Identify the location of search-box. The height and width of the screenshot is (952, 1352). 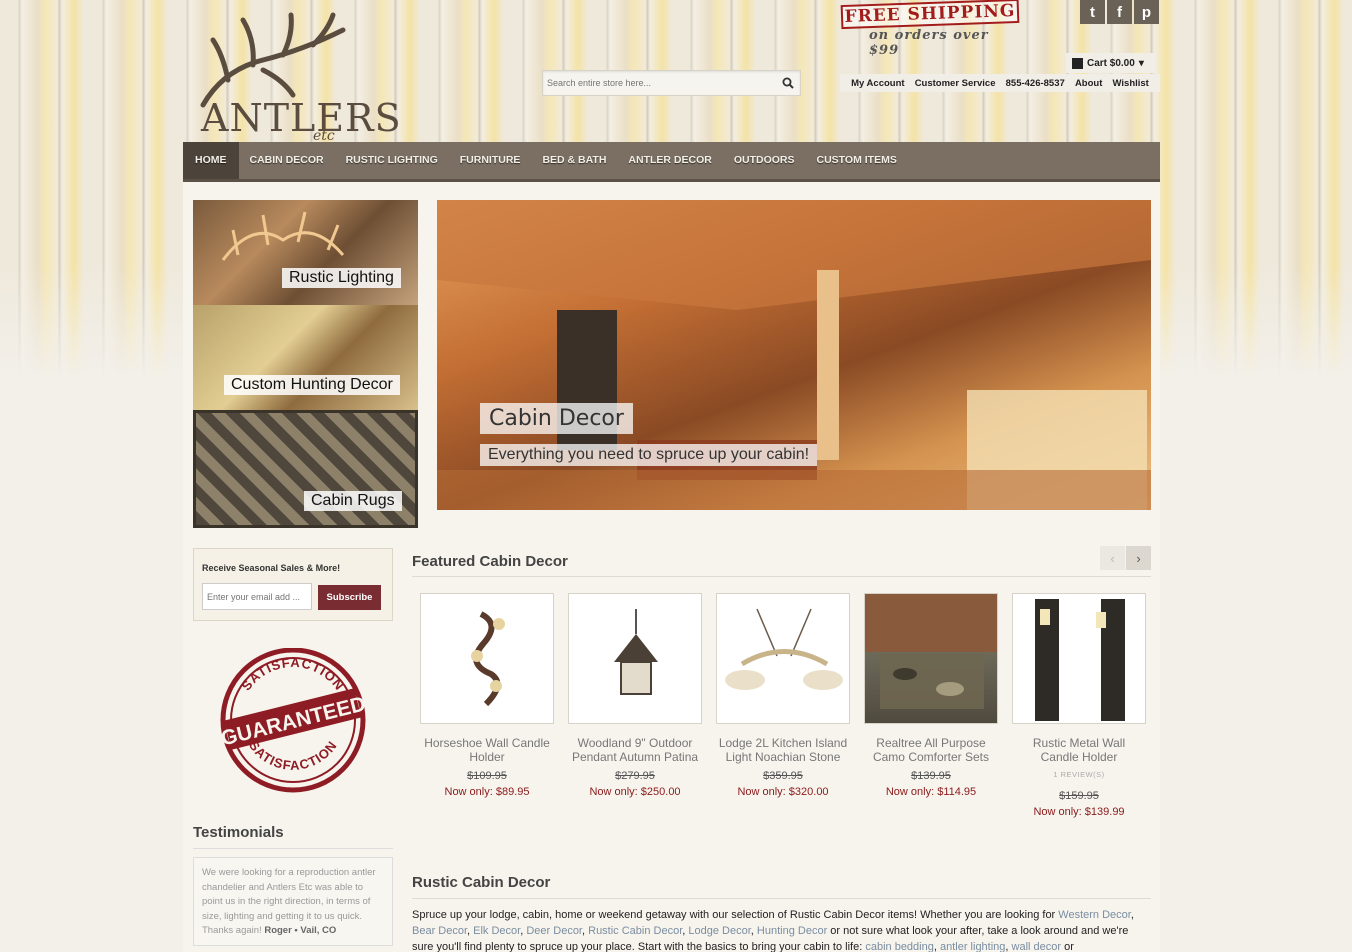
(671, 83).